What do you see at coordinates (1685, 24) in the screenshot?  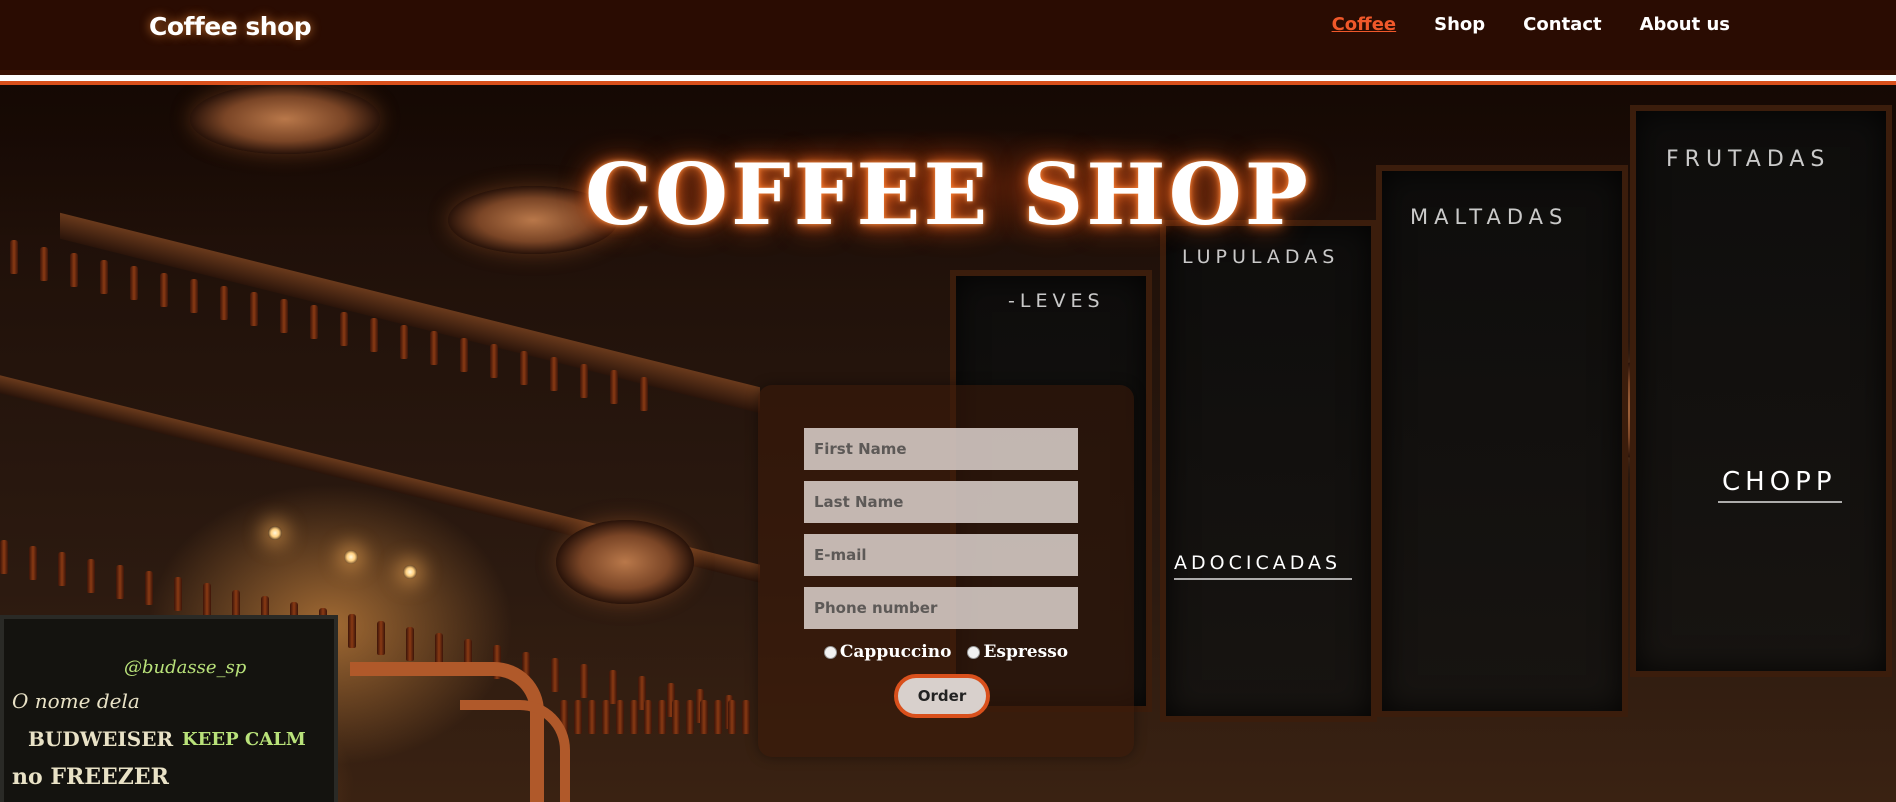 I see `nav-link-about-us: About us` at bounding box center [1685, 24].